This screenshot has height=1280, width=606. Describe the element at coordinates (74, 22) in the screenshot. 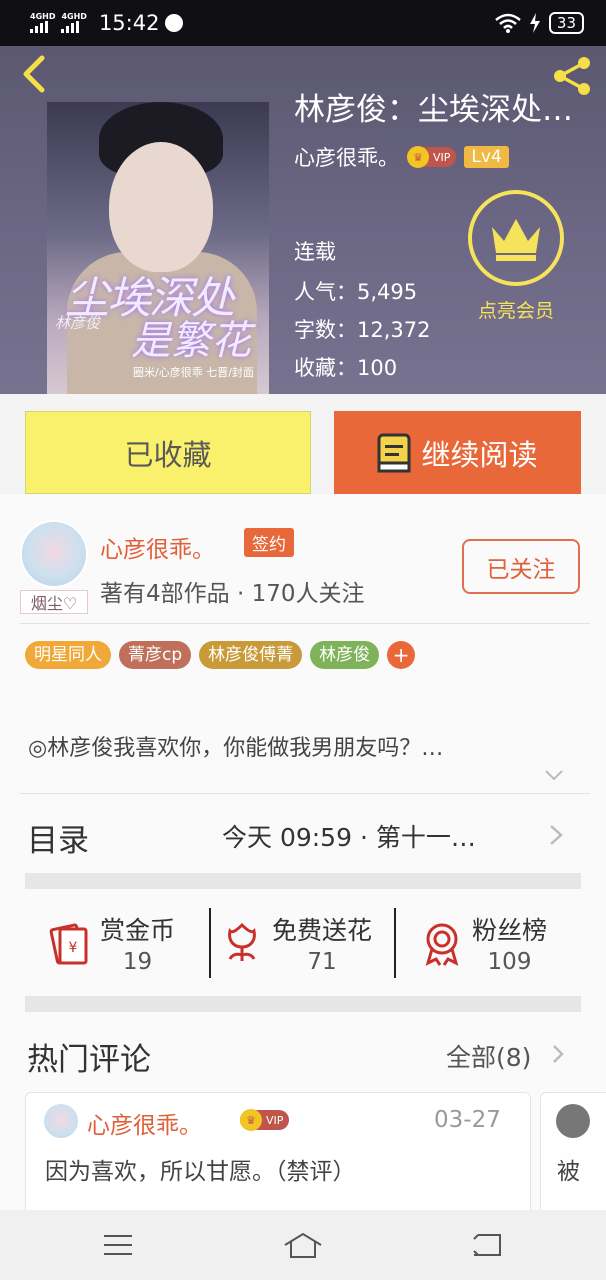

I see `signal-icon-2: 4GHD` at that location.